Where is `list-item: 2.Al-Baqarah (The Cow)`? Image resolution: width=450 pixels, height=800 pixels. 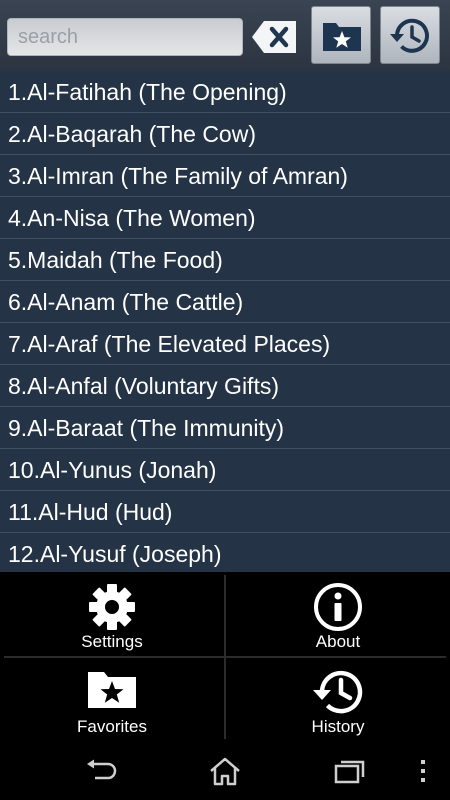
list-item: 2.Al-Baqarah (The Cow) is located at coordinates (225, 134).